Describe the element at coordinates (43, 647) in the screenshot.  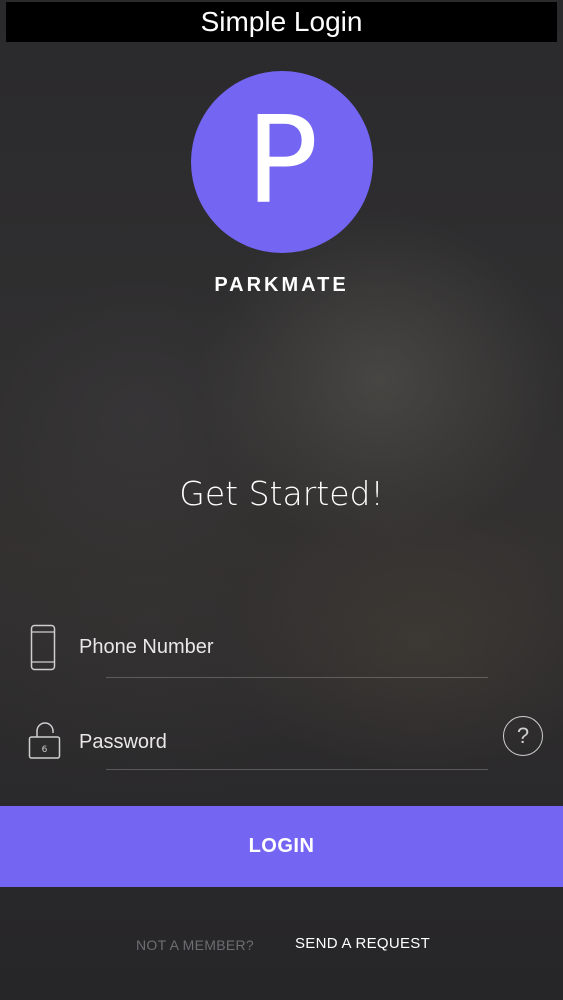
I see `phone-icon` at that location.